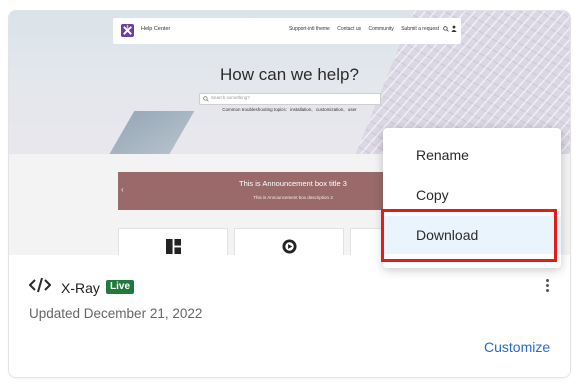  Describe the element at coordinates (230, 97) in the screenshot. I see `hero-search-placeholder: Search something?` at that location.